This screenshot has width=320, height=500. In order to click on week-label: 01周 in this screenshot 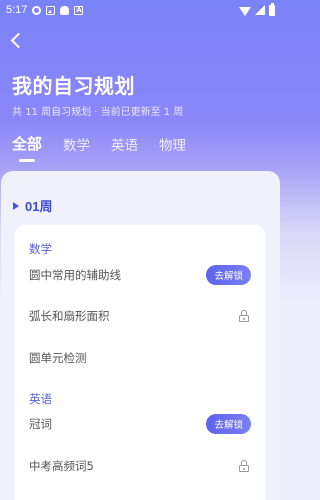, I will do `click(39, 206)`.